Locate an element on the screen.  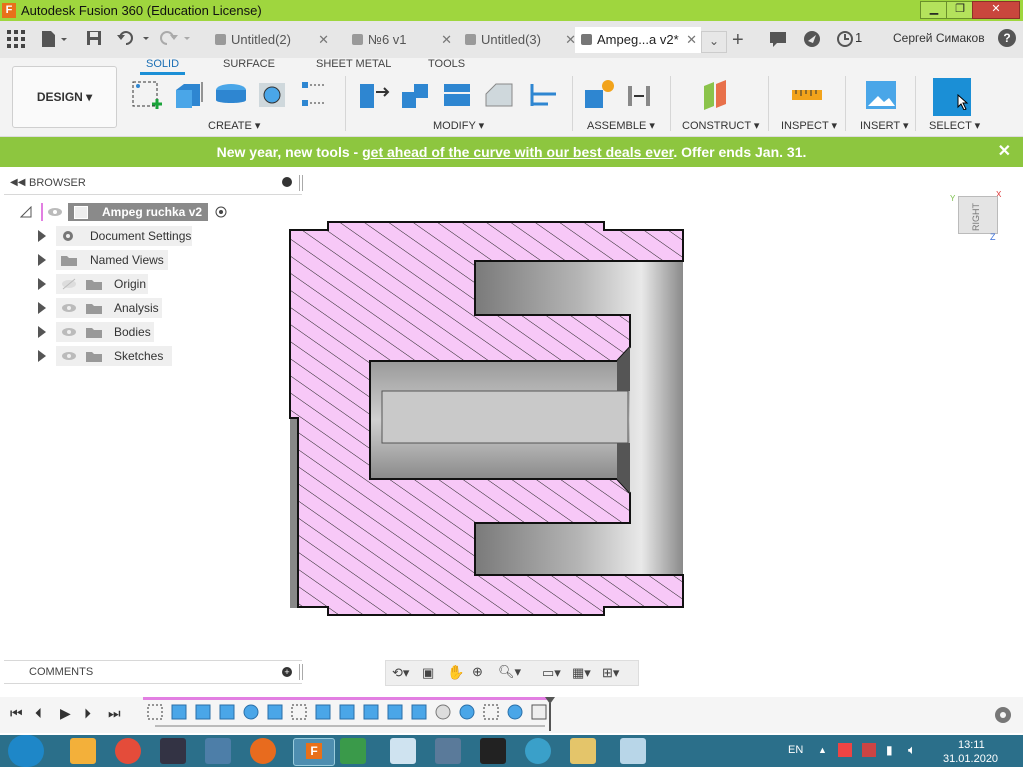
step-forward-icon: ⏵ is located at coordinates (87, 713).